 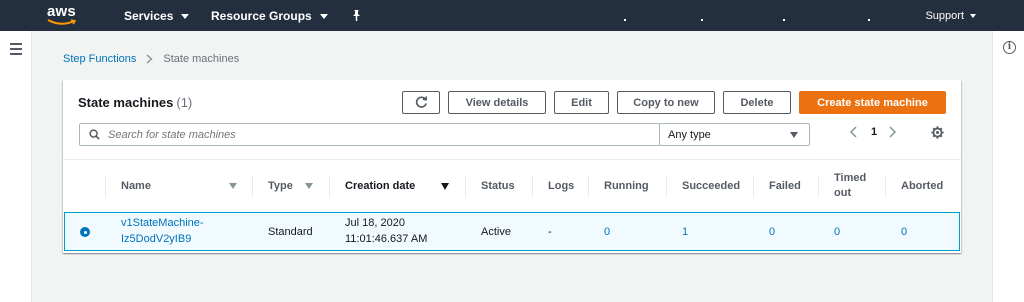 What do you see at coordinates (162, 223) in the screenshot?
I see `state-machine-name-line1: v1StateMachine-` at bounding box center [162, 223].